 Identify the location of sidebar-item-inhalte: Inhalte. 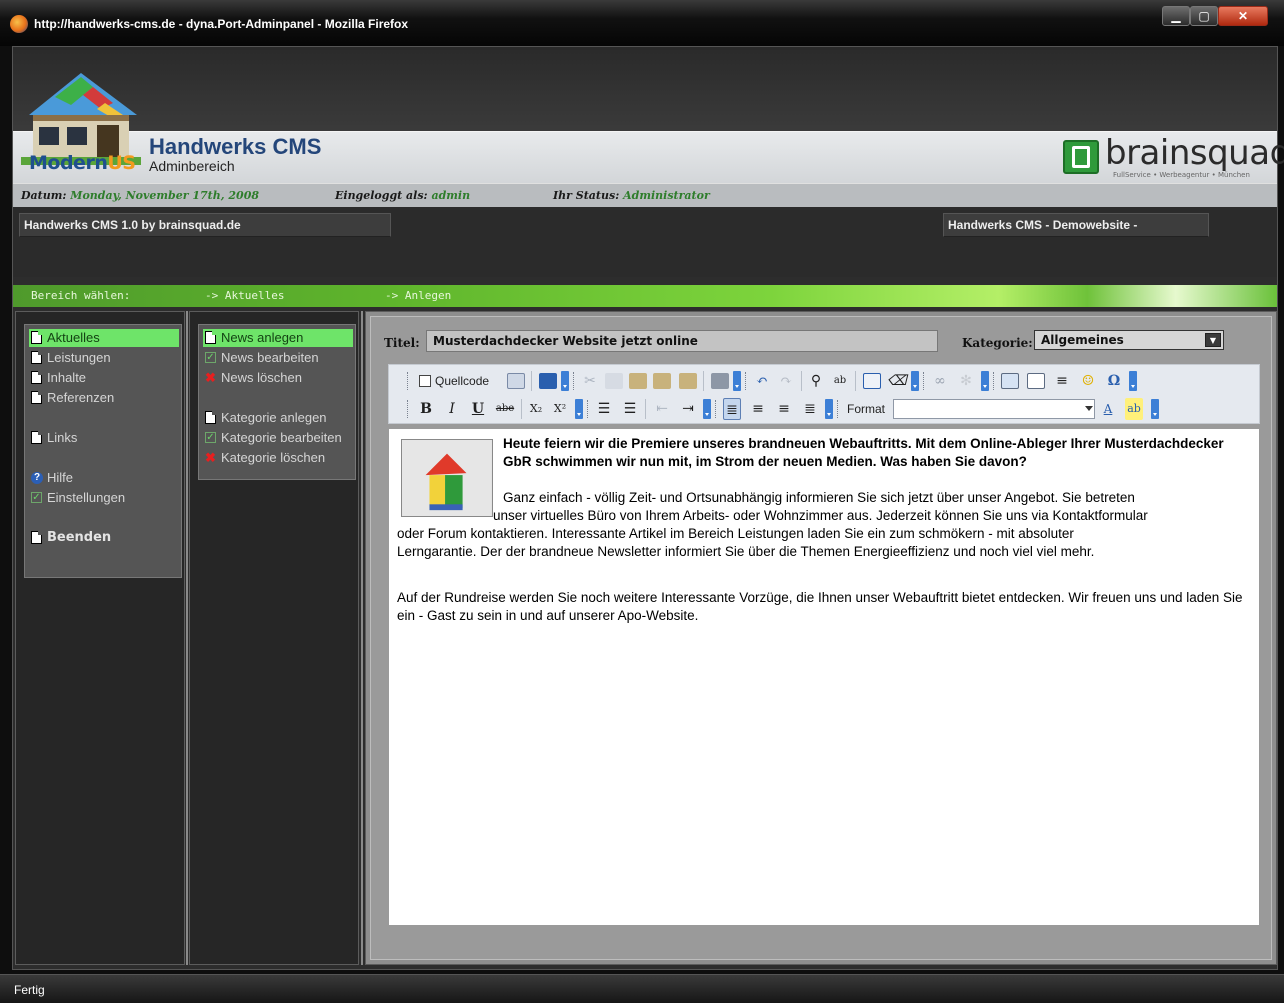
(104, 378).